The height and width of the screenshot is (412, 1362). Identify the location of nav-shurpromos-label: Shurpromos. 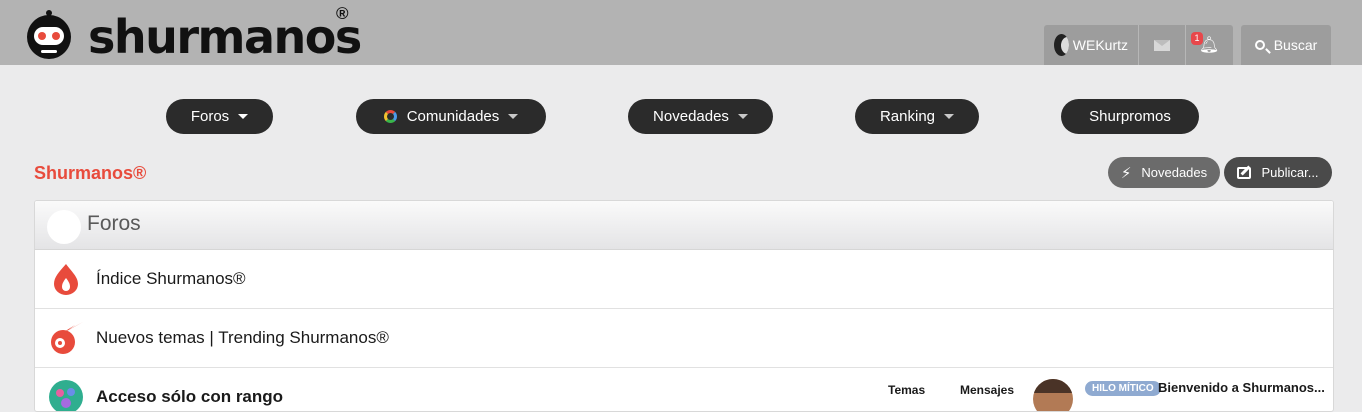
(1130, 116).